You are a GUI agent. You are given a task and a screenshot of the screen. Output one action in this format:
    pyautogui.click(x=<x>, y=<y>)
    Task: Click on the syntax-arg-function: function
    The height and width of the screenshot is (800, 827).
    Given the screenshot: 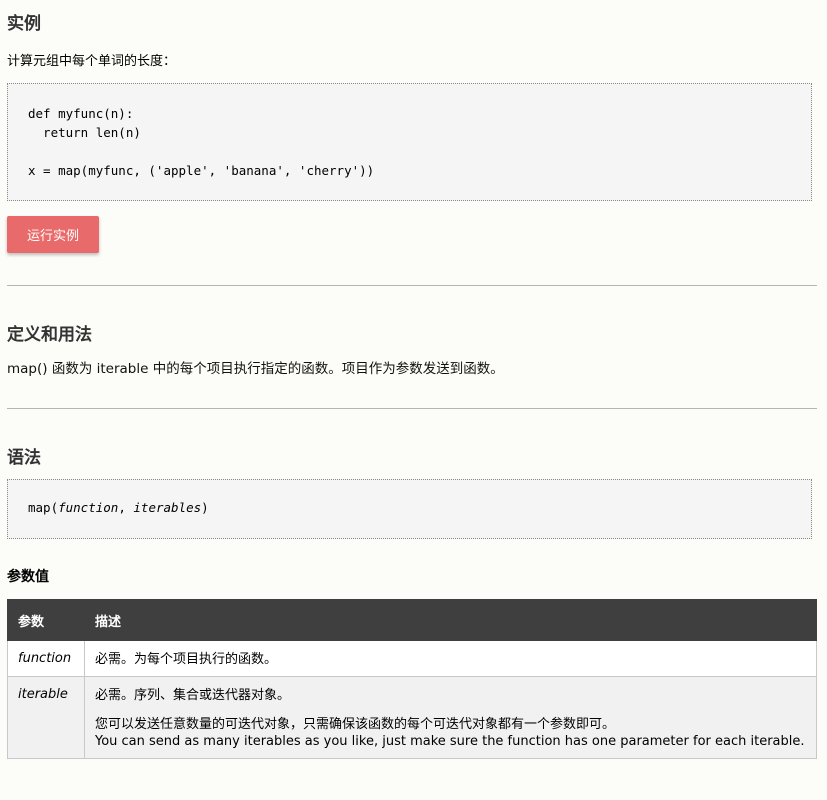 What is the action you would take?
    pyautogui.click(x=88, y=507)
    